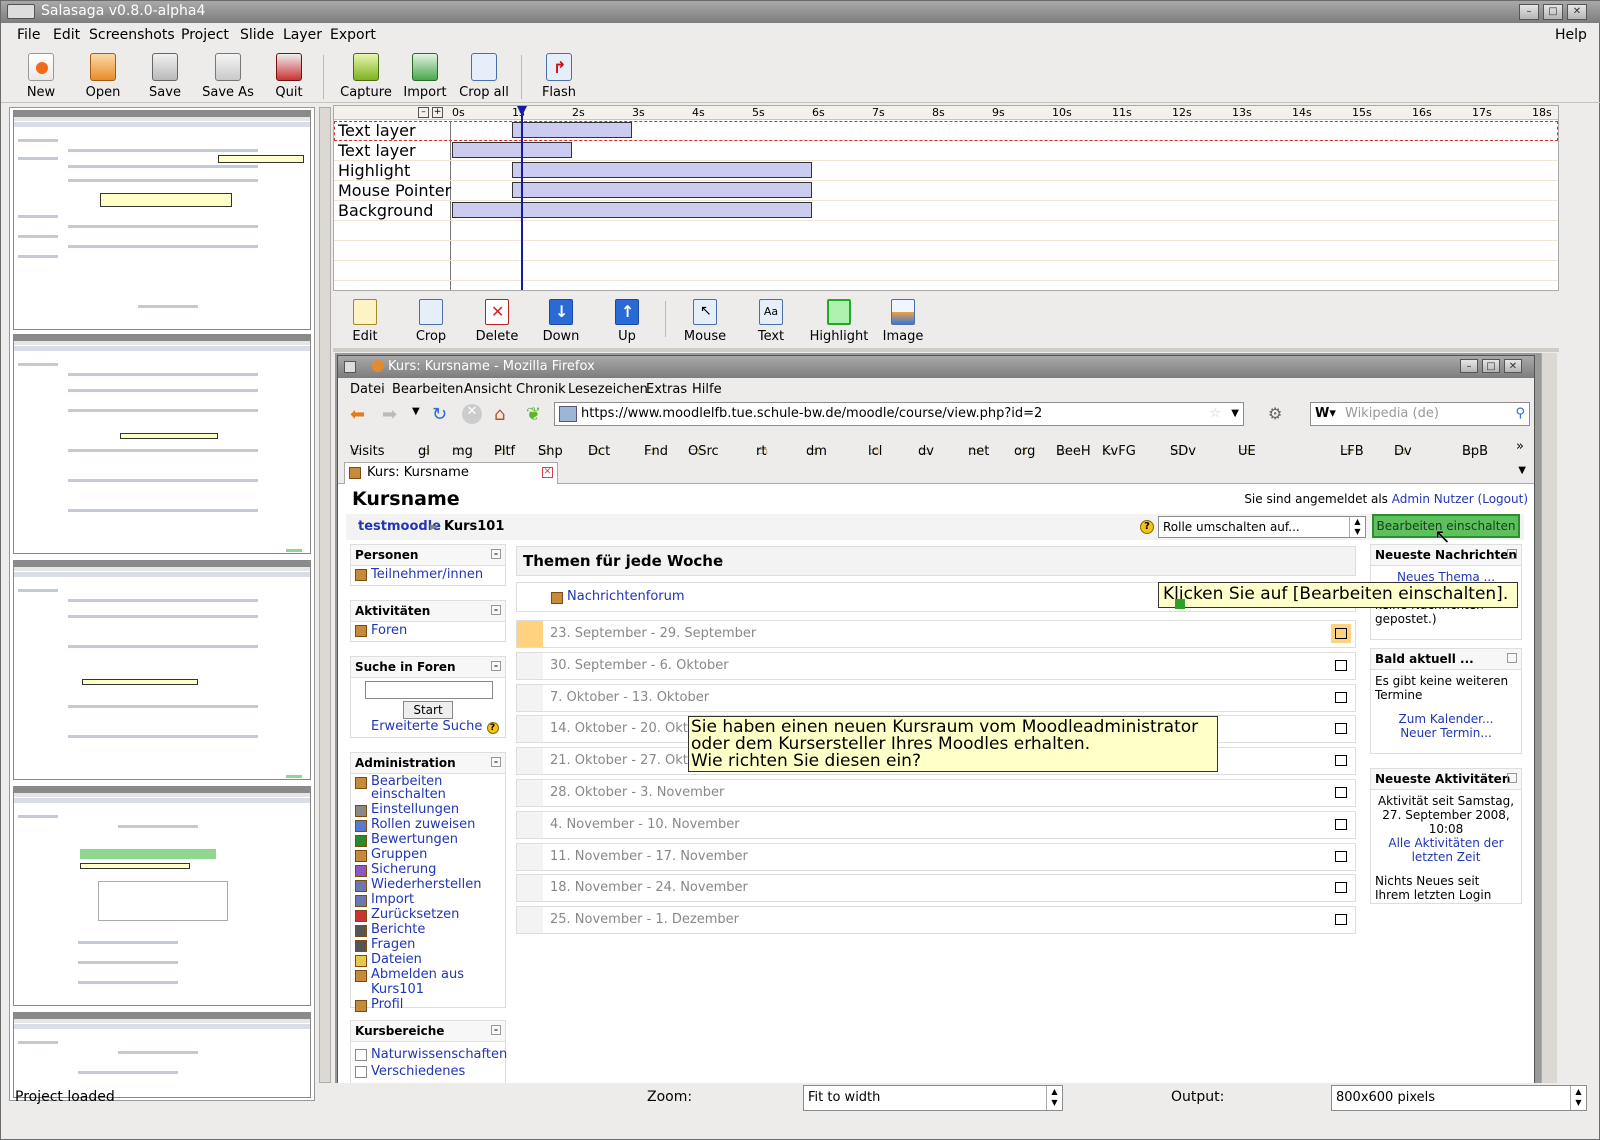 The image size is (1600, 1140). Describe the element at coordinates (365, 321) in the screenshot. I see `edit-layer-button: Edit` at that location.